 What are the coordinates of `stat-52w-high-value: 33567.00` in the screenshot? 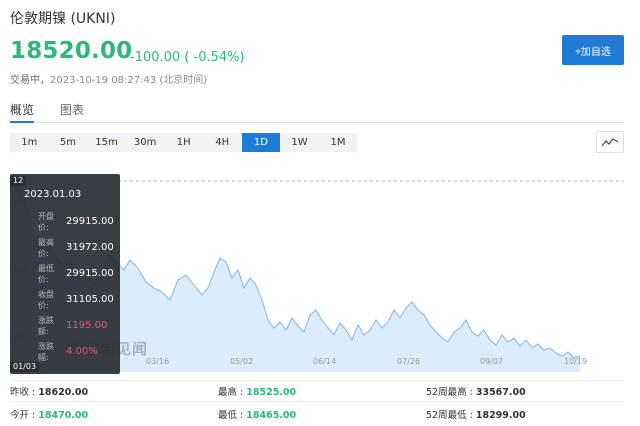 It's located at (500, 392).